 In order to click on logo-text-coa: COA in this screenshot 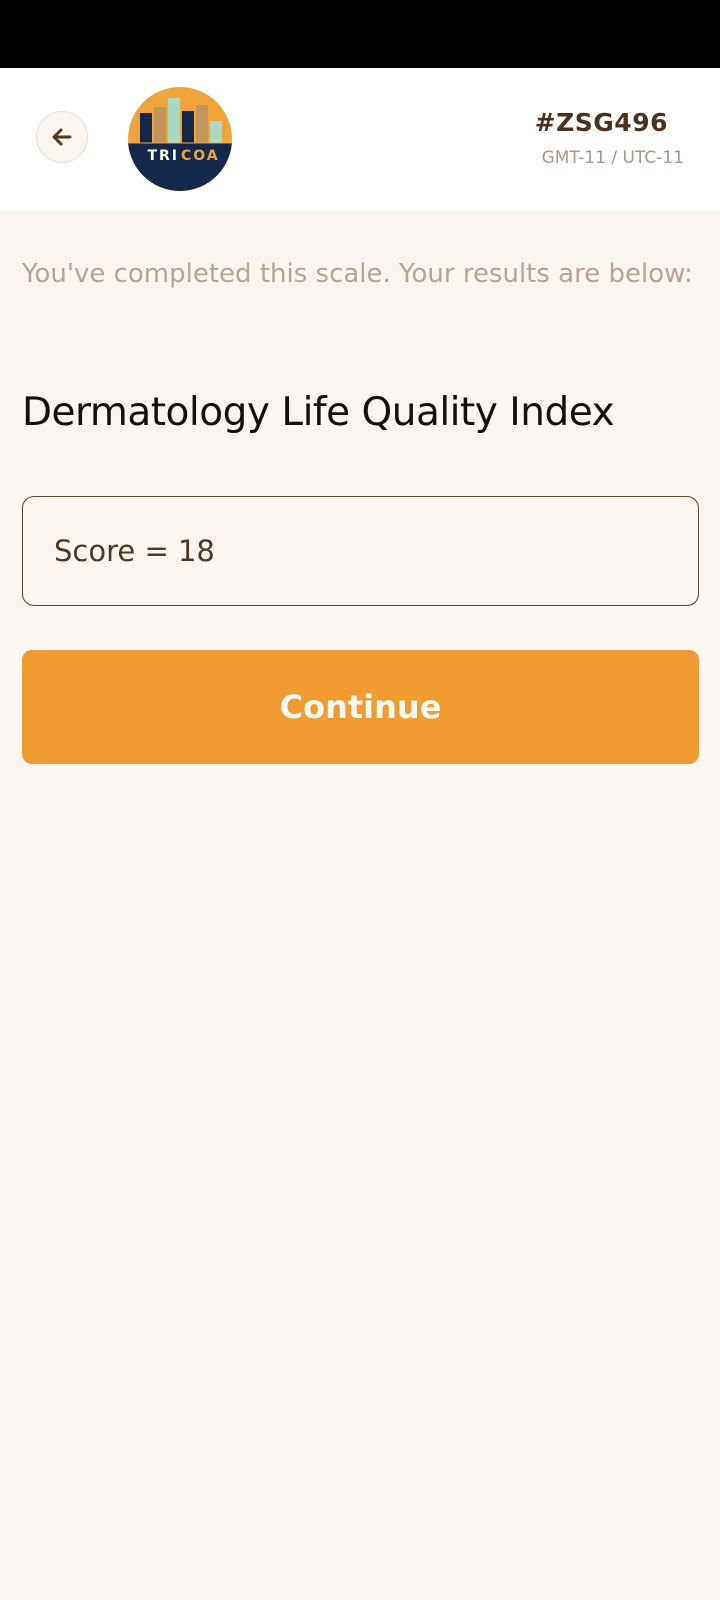, I will do `click(200, 156)`.